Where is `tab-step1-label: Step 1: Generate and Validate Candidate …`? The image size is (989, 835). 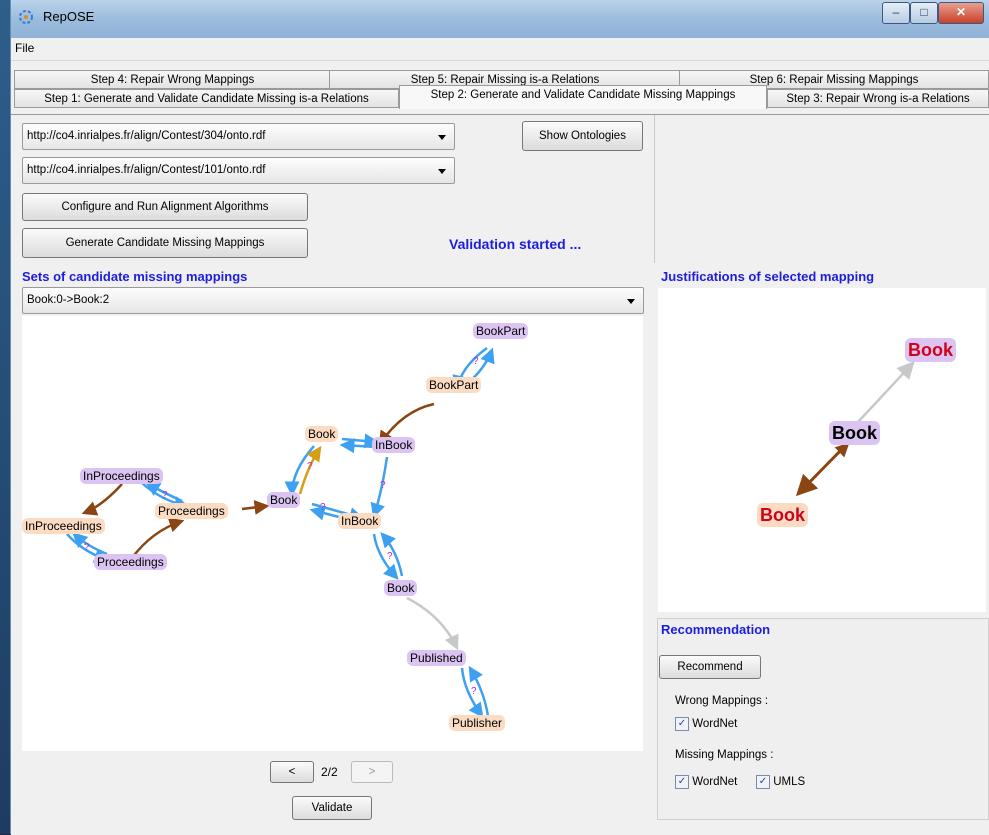 tab-step1-label: Step 1: Generate and Validate Candidate … is located at coordinates (206, 99).